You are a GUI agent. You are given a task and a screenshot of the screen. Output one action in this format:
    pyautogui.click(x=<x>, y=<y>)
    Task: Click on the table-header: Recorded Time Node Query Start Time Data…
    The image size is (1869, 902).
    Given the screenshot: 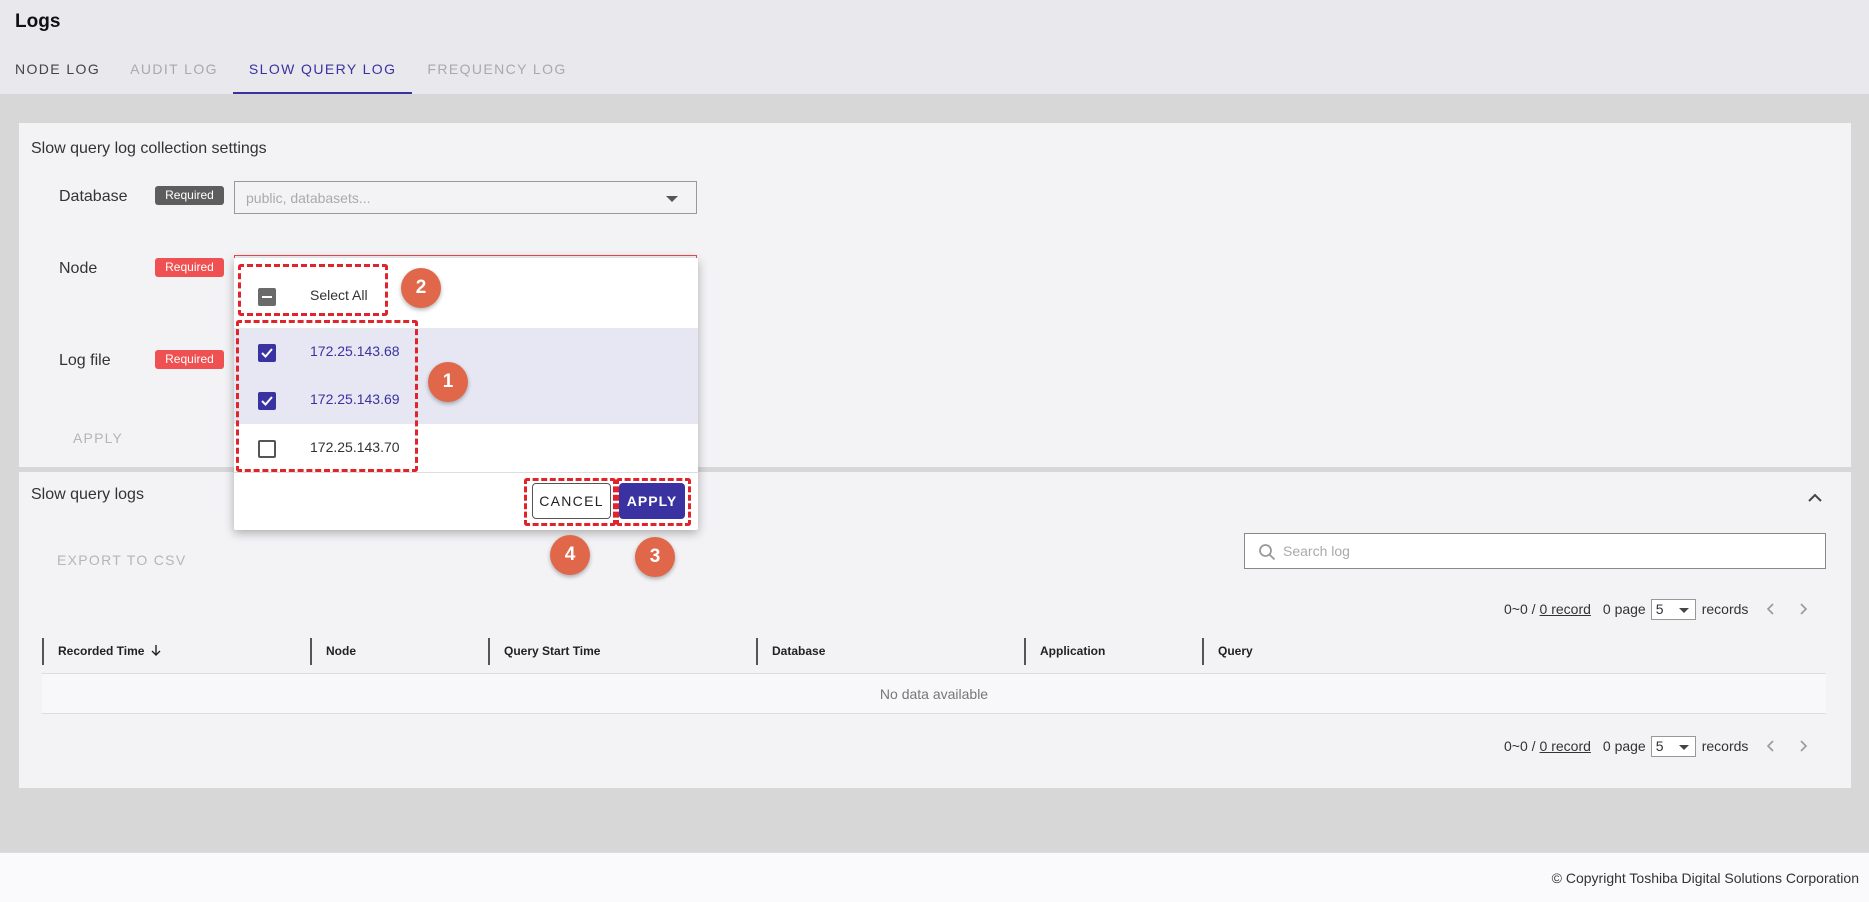 What is the action you would take?
    pyautogui.click(x=934, y=651)
    